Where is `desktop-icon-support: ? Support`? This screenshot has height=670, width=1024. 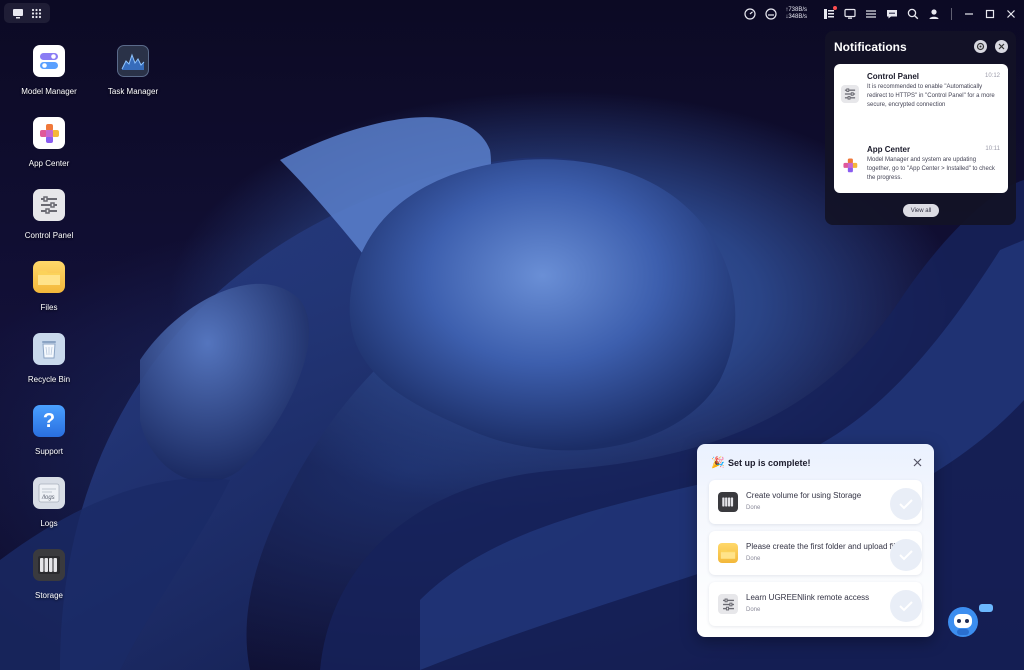
desktop-icon-support: ? Support is located at coordinates (49, 430).